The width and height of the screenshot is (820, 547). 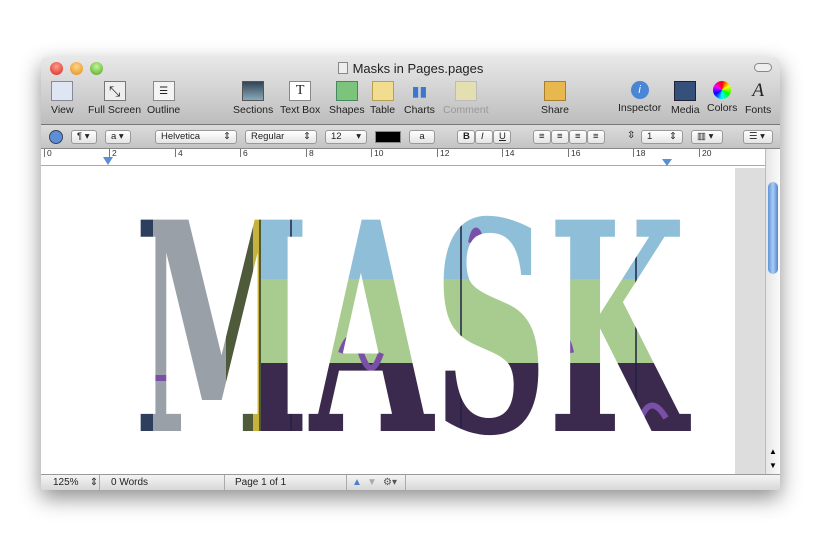 What do you see at coordinates (758, 90) in the screenshot?
I see `fonts-icon: A` at bounding box center [758, 90].